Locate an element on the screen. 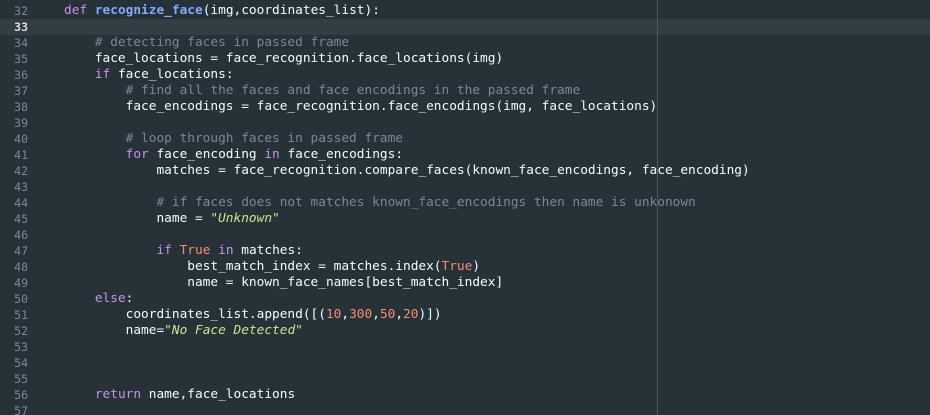 Image resolution: width=930 pixels, height=415 pixels. code-text: # detecting faces in passed frame is located at coordinates (206, 43).